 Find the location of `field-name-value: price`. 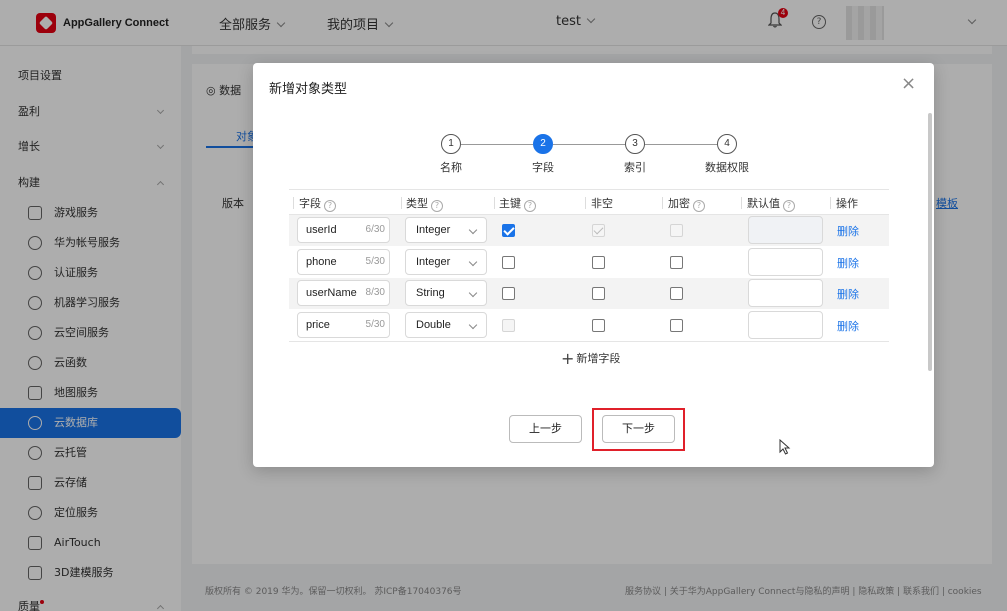

field-name-value: price is located at coordinates (318, 325).